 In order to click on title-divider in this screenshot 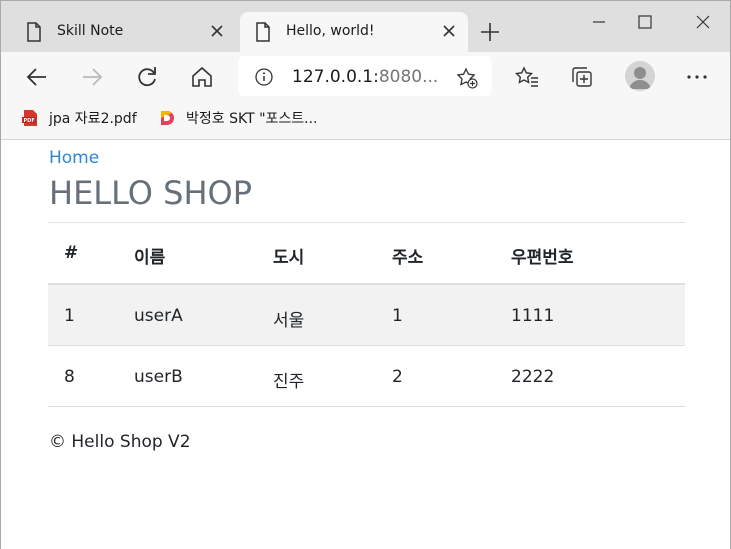, I will do `click(366, 222)`.